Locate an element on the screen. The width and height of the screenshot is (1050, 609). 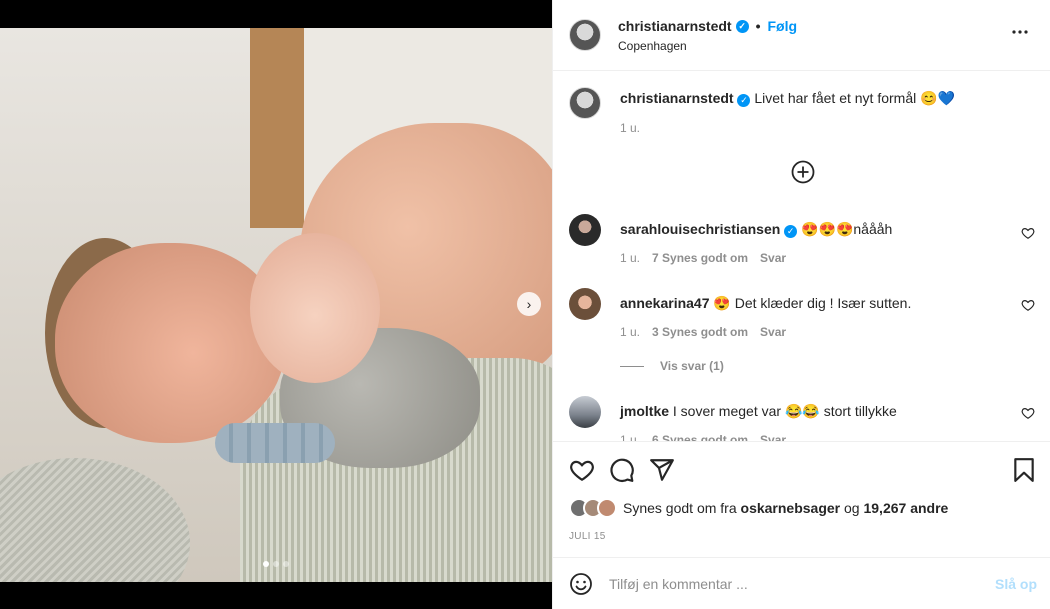
comment-input is located at coordinates (794, 584).